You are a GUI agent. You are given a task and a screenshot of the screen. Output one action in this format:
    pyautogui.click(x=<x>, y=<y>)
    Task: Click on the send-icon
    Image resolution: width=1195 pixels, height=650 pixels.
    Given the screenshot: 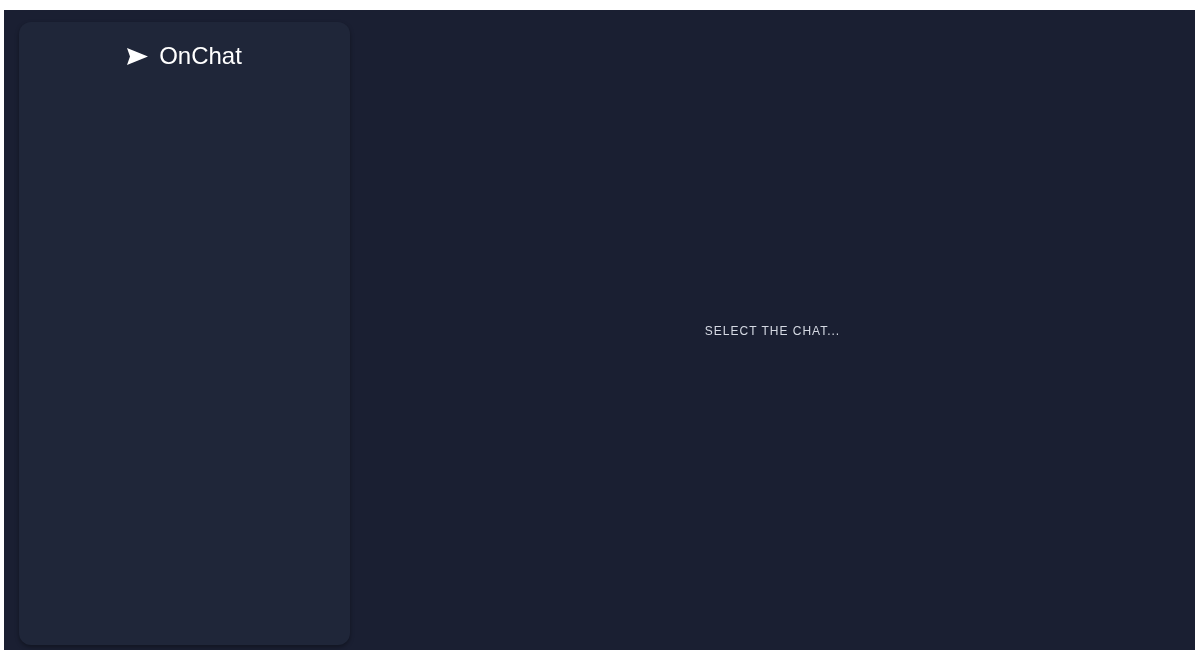 What is the action you would take?
    pyautogui.click(x=138, y=56)
    